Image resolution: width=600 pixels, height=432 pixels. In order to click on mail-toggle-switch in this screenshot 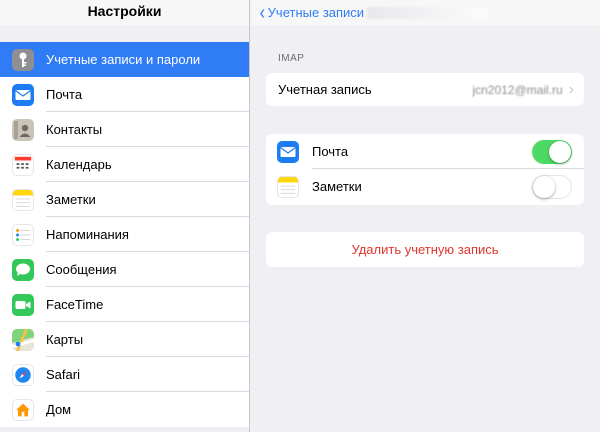, I will do `click(552, 151)`.